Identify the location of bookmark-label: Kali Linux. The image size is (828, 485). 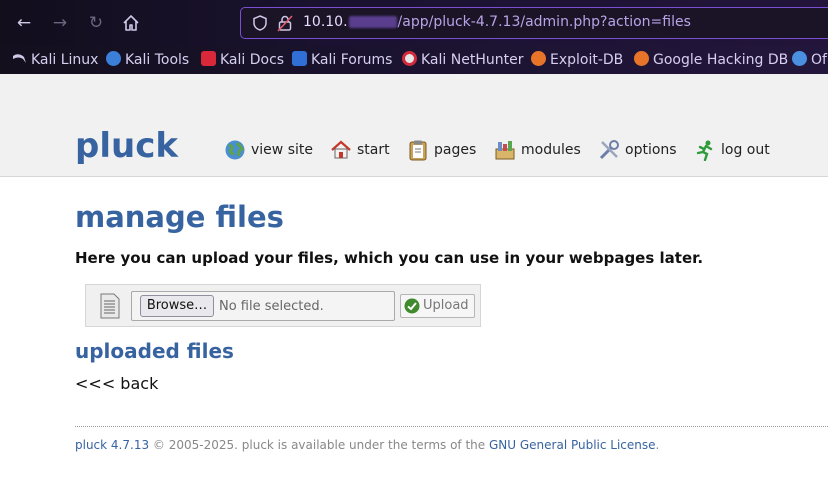
(65, 60).